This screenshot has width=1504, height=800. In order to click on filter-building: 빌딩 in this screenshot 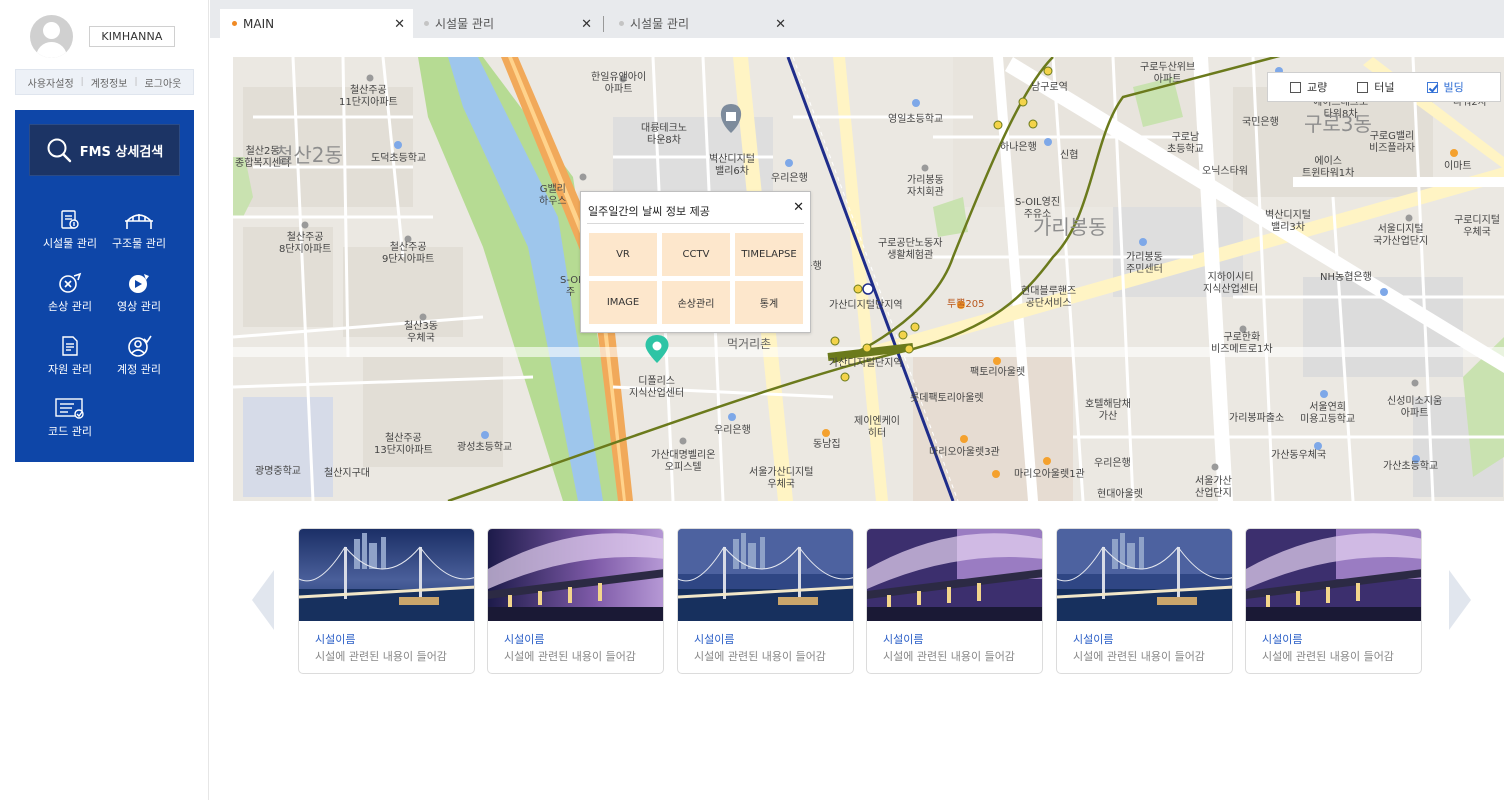, I will do `click(1445, 87)`.